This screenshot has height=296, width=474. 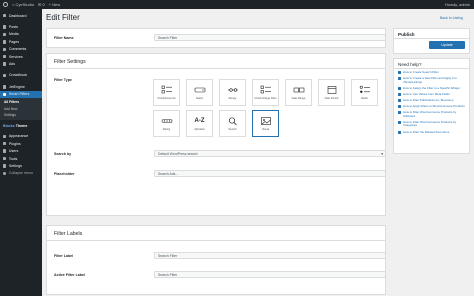 I want to click on visual-icon, so click(x=266, y=121).